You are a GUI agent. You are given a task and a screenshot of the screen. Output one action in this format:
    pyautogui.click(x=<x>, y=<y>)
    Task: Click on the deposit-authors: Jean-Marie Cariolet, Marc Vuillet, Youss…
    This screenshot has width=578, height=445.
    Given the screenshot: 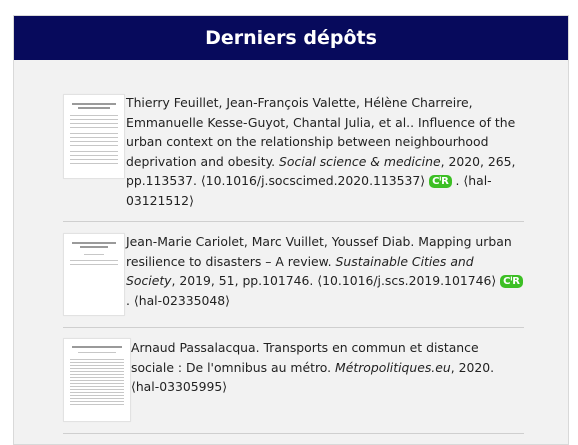 What is the action you would take?
    pyautogui.click(x=270, y=241)
    